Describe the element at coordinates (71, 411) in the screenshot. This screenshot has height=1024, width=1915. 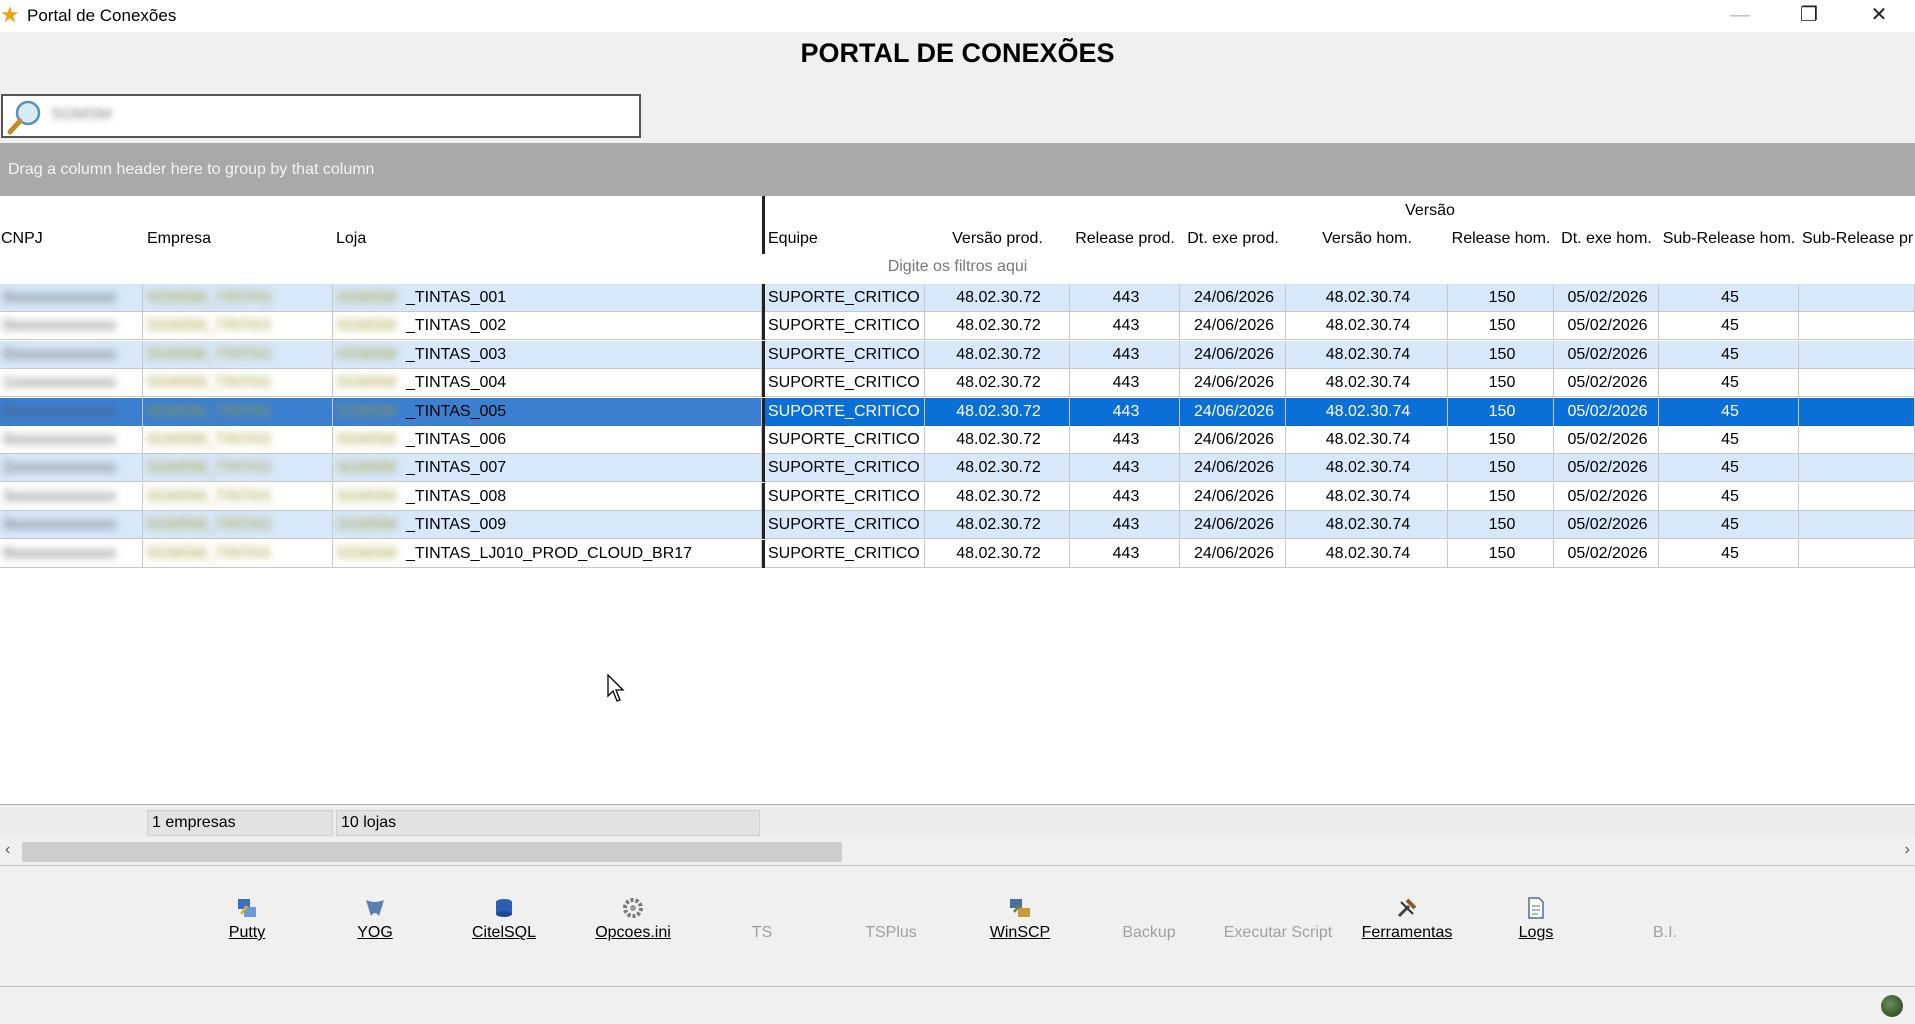
I see `cell-cnpj: 8xxxxxxxxxxxxx` at that location.